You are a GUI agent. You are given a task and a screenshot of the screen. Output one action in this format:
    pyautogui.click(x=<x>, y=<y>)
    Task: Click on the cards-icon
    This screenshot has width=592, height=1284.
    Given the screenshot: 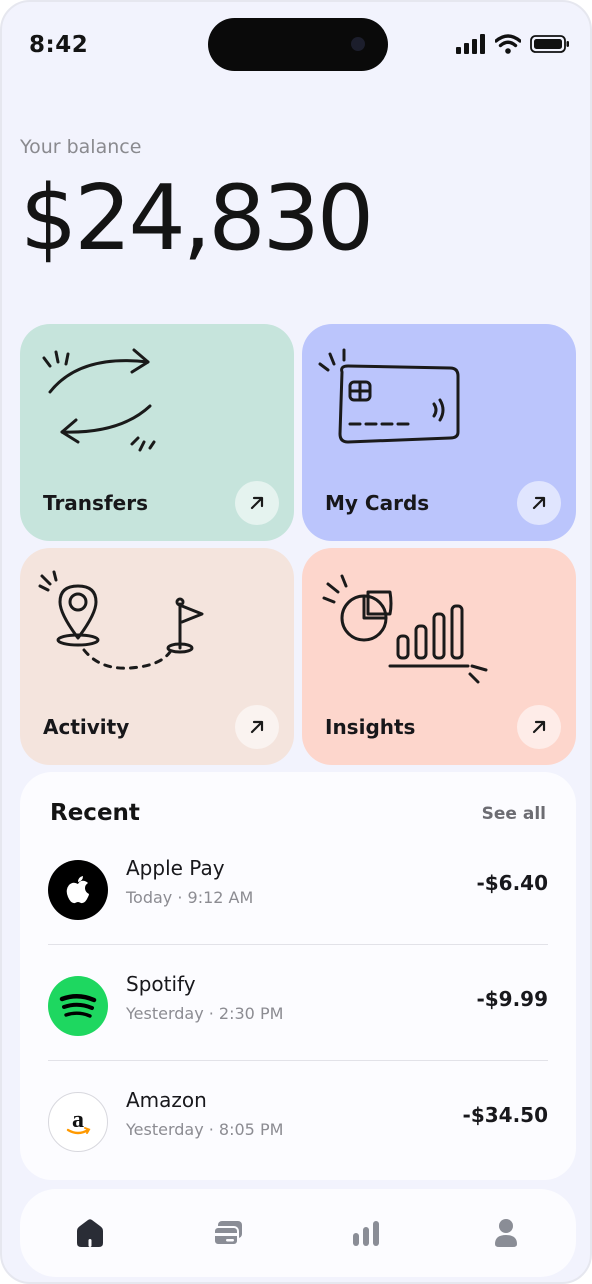 What is the action you would take?
    pyautogui.click(x=228, y=1233)
    